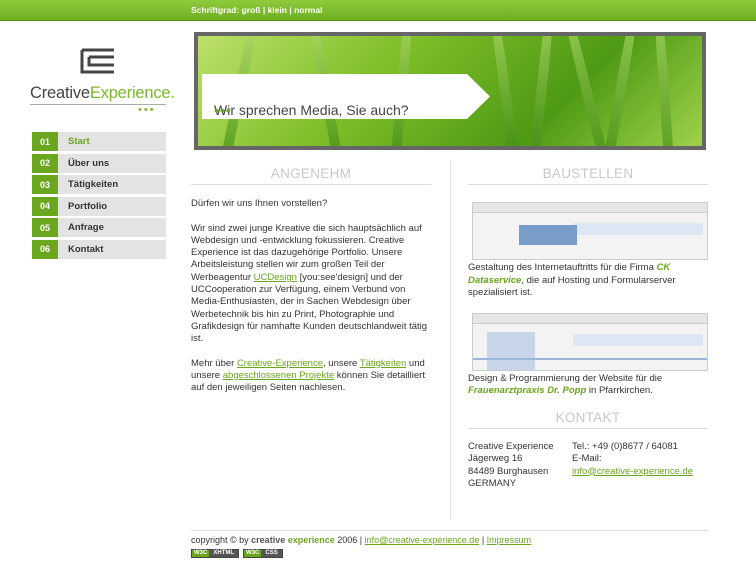  I want to click on font-size-label: Schriftgrad:, so click(215, 10).